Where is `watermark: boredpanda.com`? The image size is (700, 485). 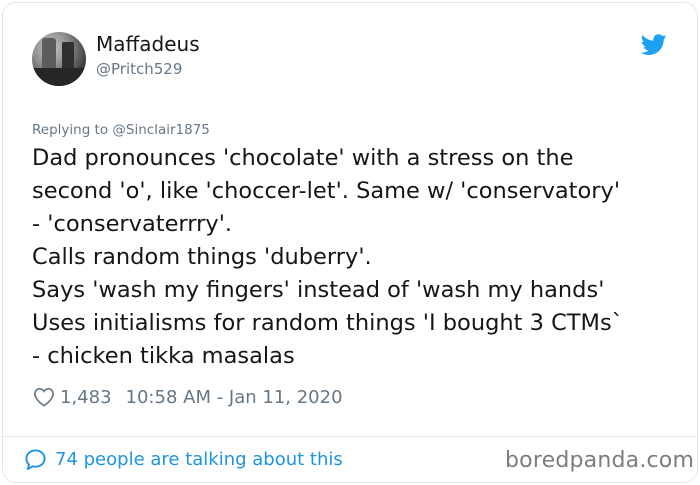
watermark: boredpanda.com is located at coordinates (600, 460).